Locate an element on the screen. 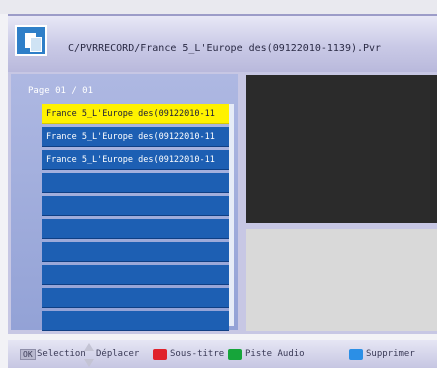  selection-label: Selection is located at coordinates (61, 354).